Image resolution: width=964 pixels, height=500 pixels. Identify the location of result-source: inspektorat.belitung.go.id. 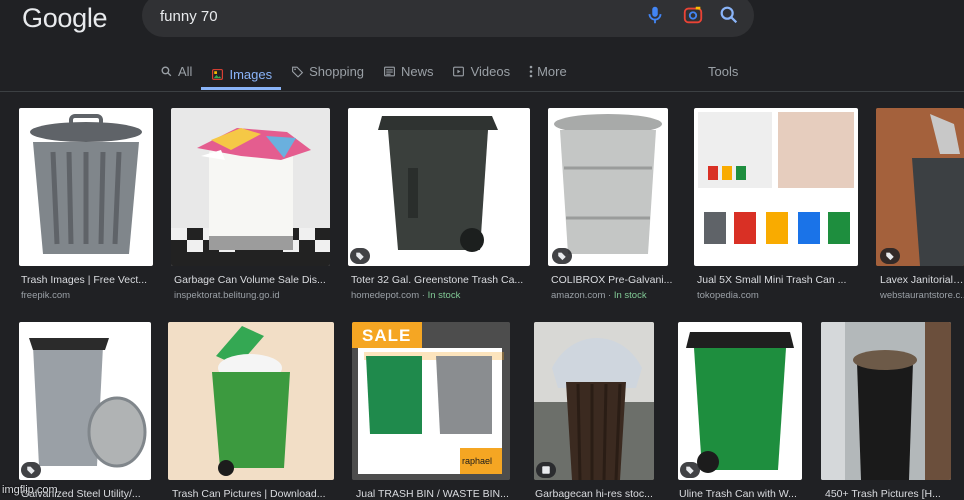
(254, 295).